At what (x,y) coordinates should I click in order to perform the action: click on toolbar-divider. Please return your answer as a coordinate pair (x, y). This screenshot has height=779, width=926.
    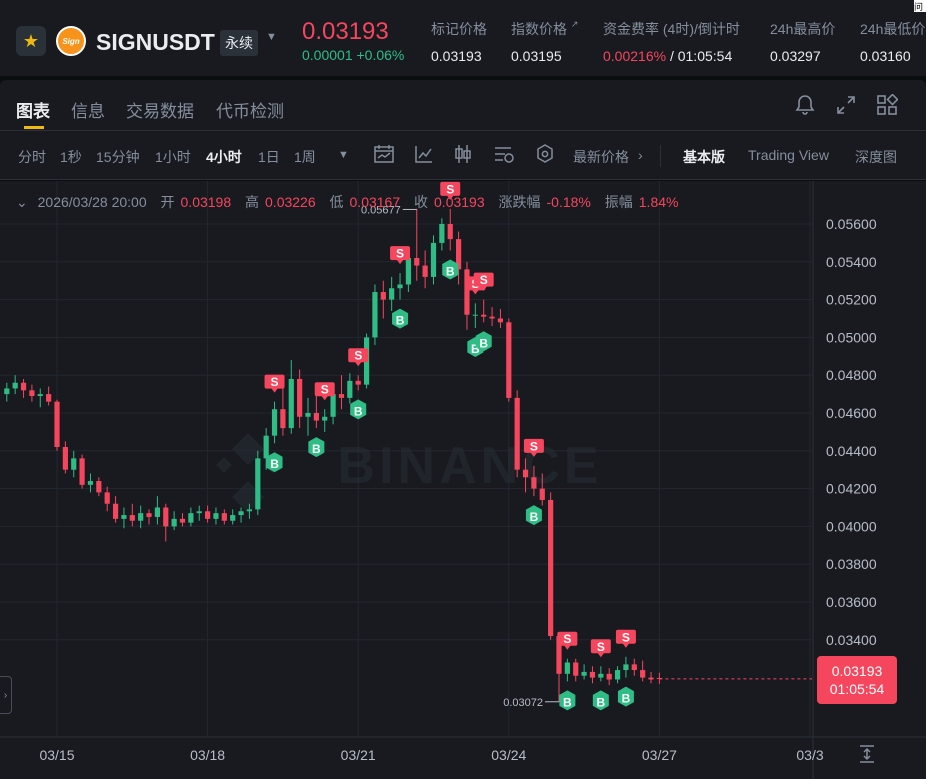
    Looking at the image, I should click on (660, 156).